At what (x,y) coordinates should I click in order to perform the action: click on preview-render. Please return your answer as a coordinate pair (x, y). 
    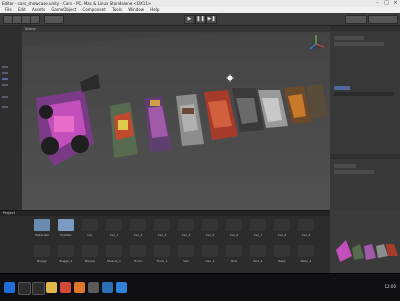
    Looking at the image, I should click on (365, 241).